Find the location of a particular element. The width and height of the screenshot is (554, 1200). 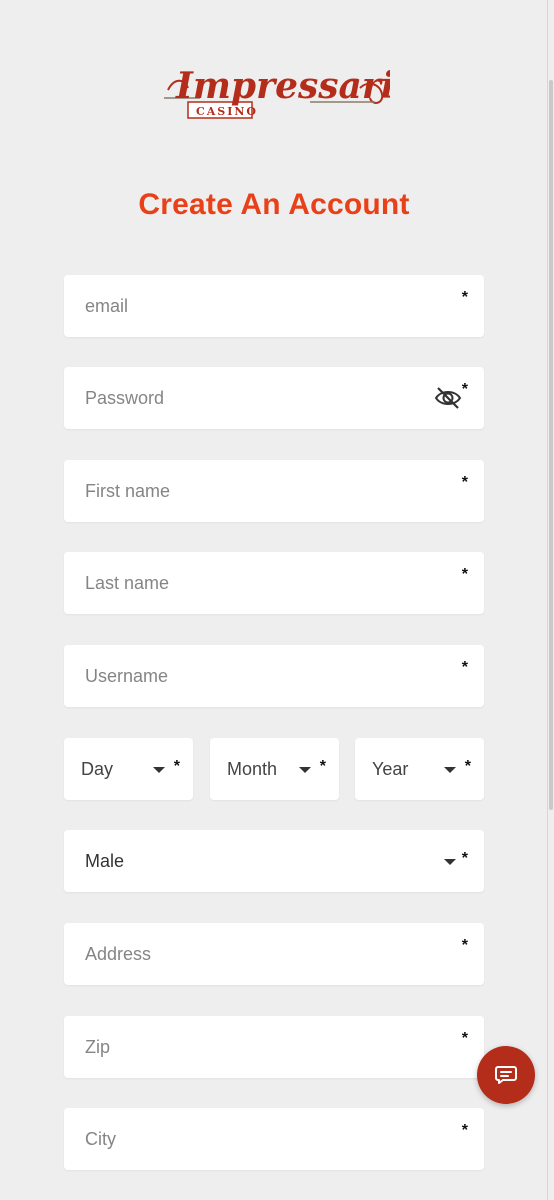

email-field: email * is located at coordinates (274, 306).